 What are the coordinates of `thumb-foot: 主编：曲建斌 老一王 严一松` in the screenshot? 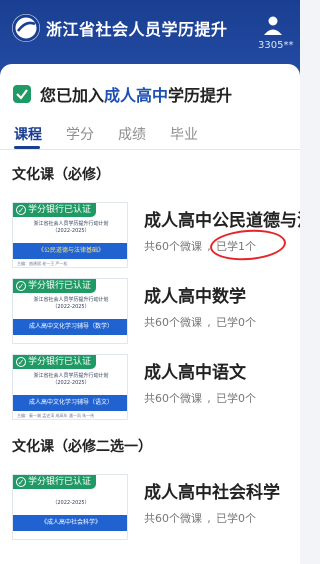 It's located at (42, 263).